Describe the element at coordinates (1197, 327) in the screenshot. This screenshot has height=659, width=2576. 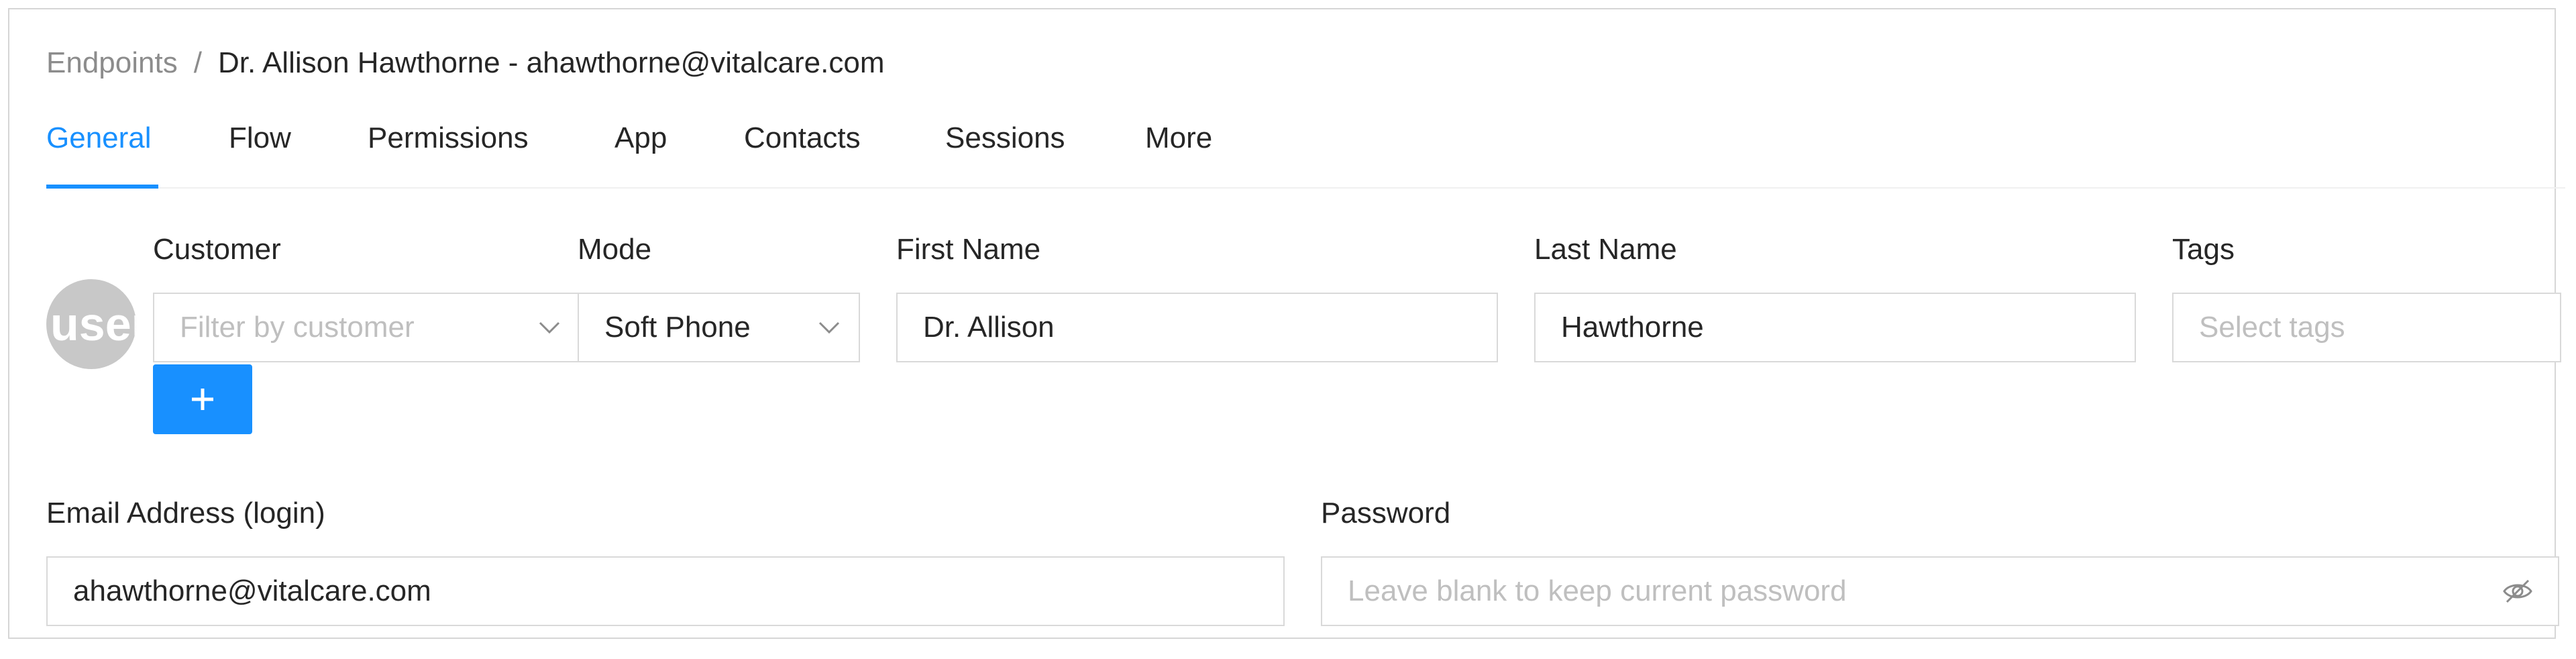
I see `first-name-input: Dr. Allison` at that location.